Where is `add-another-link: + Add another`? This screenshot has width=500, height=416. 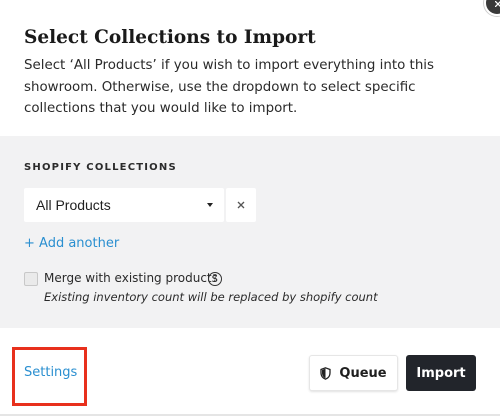
add-another-link: + Add another is located at coordinates (71, 243).